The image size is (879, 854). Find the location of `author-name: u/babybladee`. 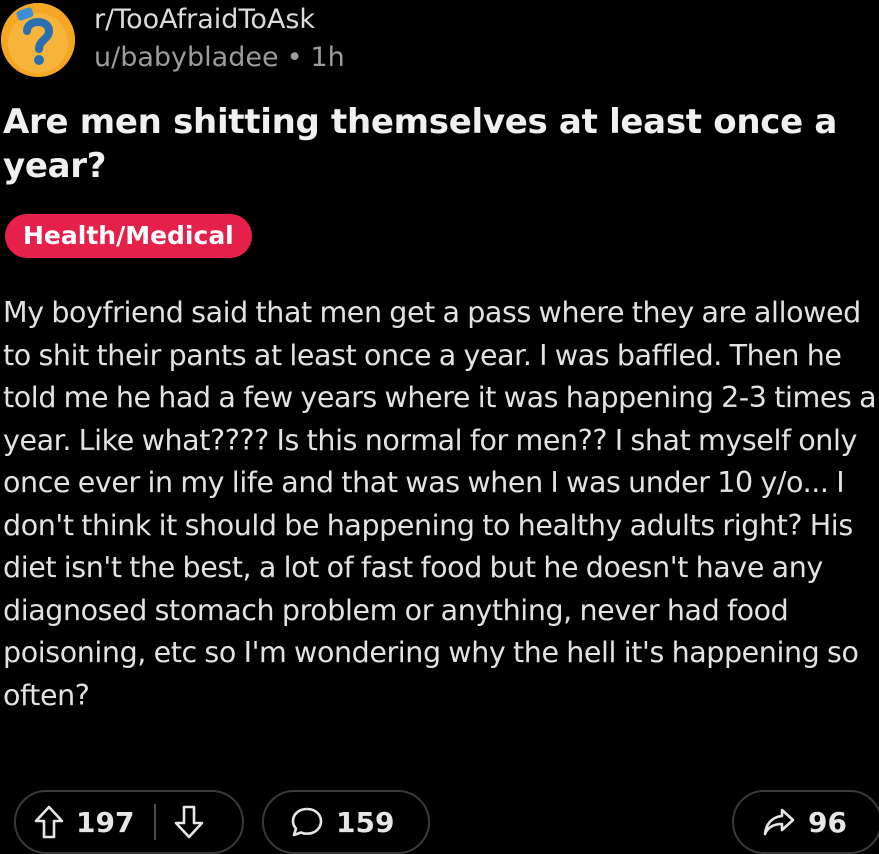

author-name: u/babybladee is located at coordinates (186, 57).